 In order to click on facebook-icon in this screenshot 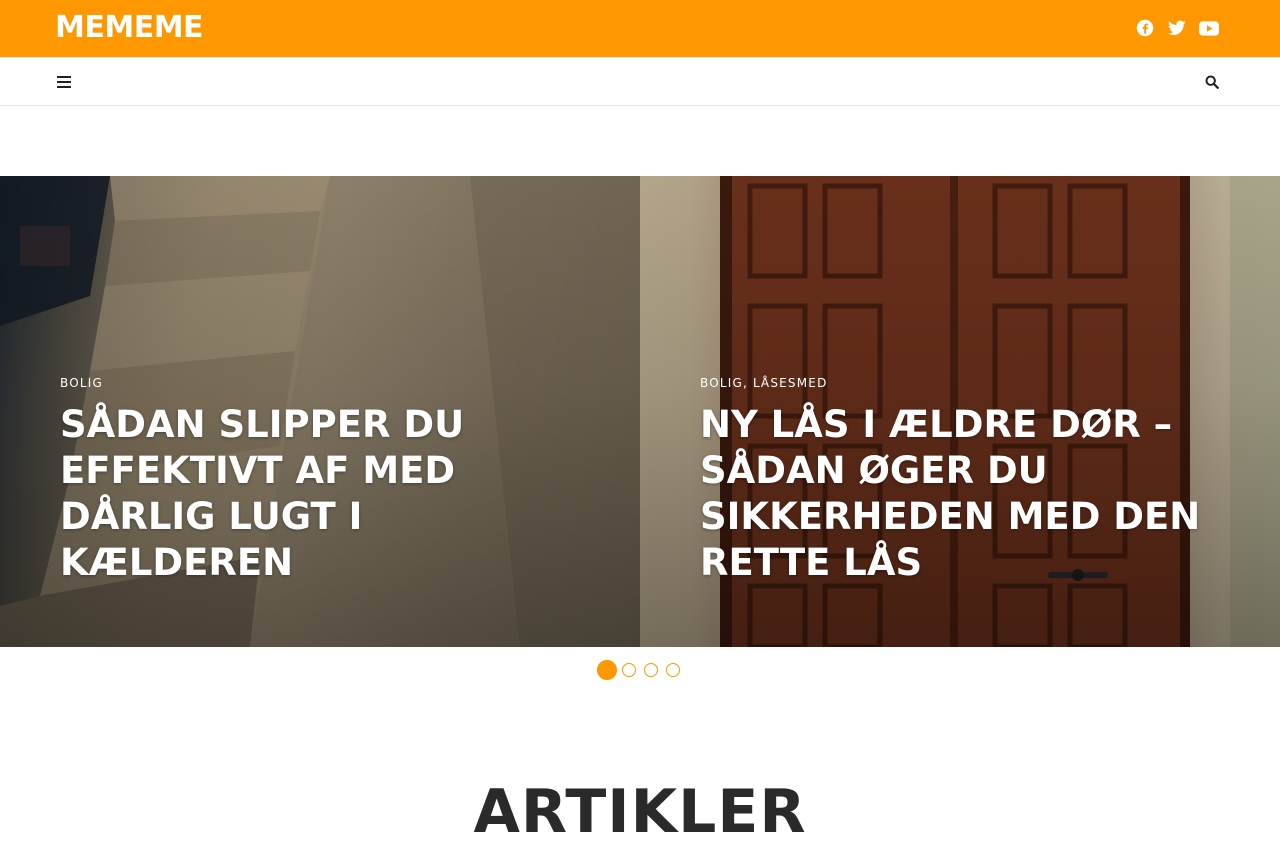, I will do `click(1145, 28)`.